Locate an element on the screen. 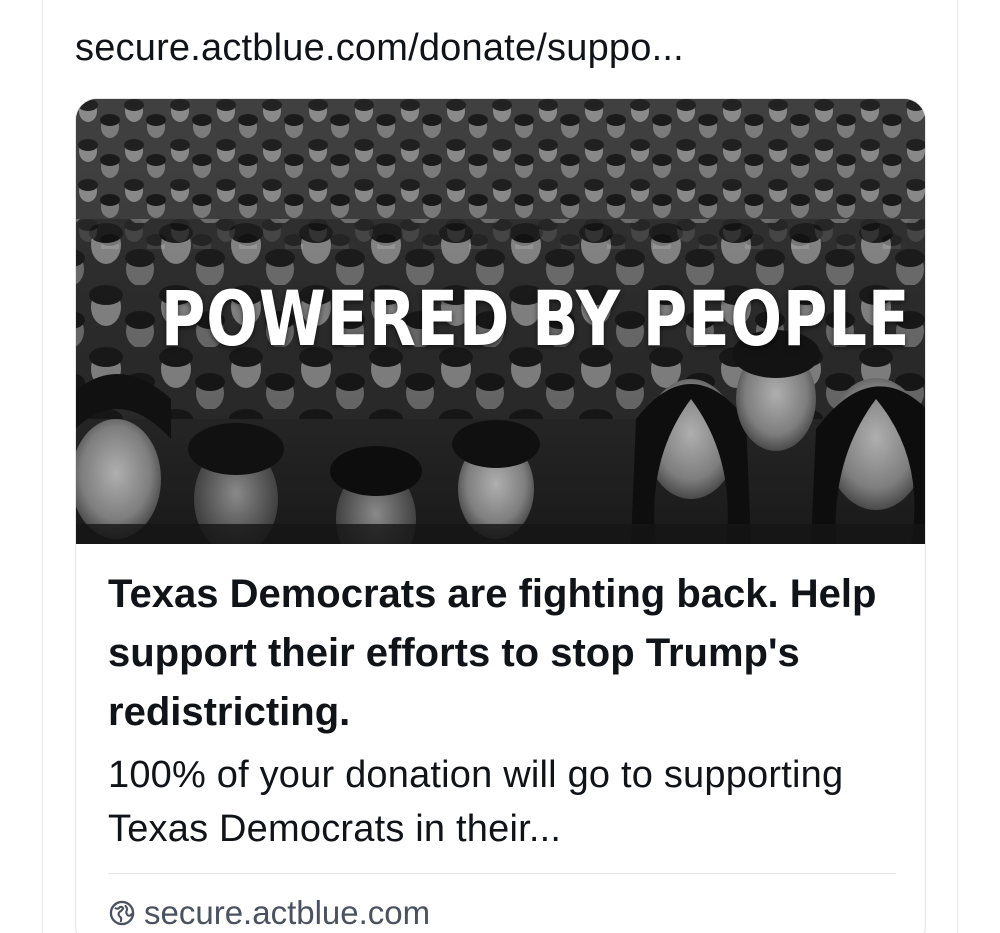 The image size is (1000, 933). link-card-footer: secure.actblue.com is located at coordinates (269, 912).